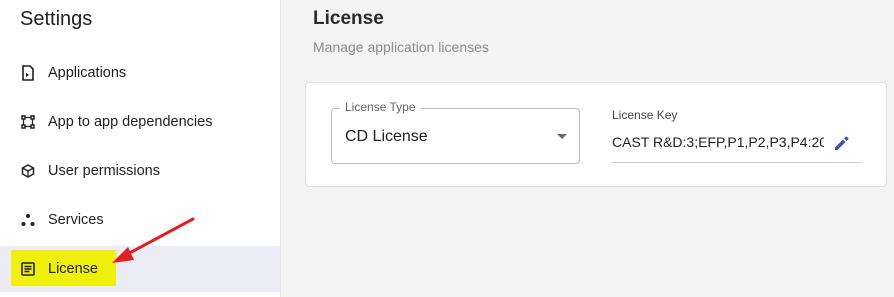 This screenshot has width=894, height=297. I want to click on license-type-value: CD License, so click(386, 136).